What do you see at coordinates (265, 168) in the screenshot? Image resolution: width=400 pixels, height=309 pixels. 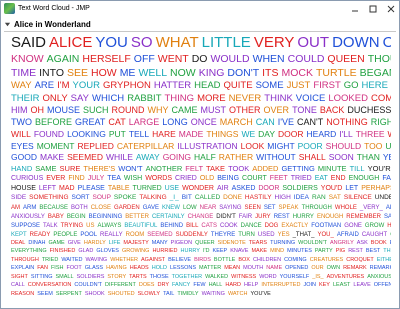 I see `cloud-word: added` at bounding box center [265, 168].